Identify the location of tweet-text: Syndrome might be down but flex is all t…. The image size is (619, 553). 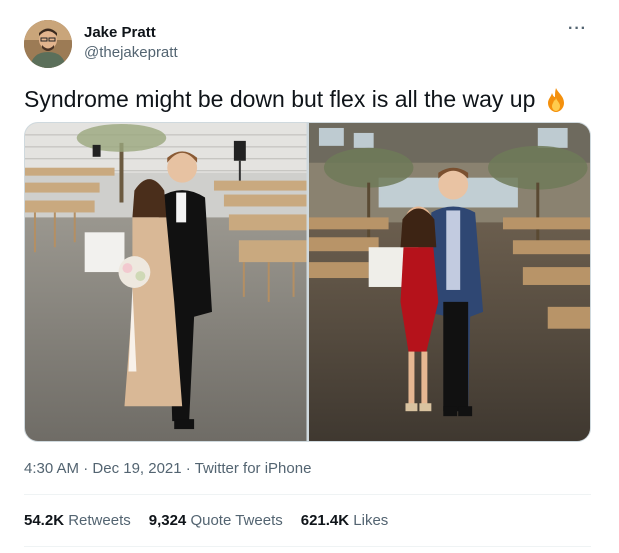
(296, 99).